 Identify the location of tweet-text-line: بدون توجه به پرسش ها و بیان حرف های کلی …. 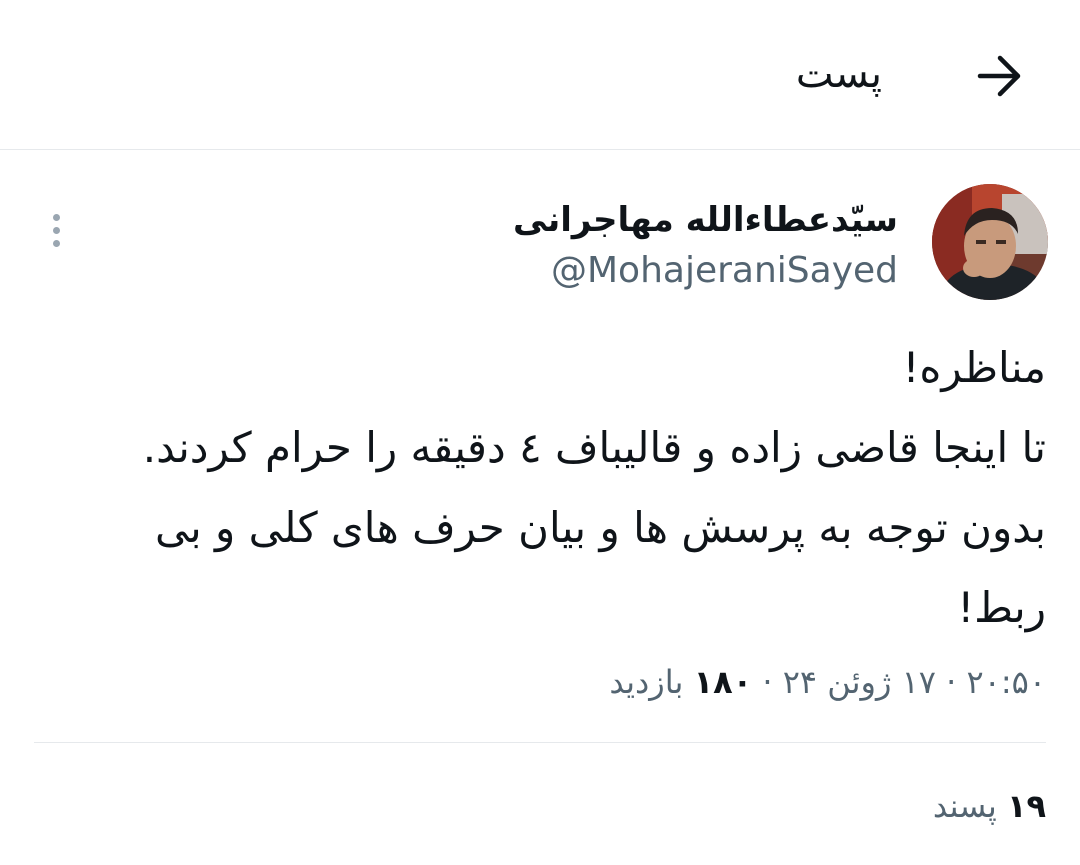
(600, 527).